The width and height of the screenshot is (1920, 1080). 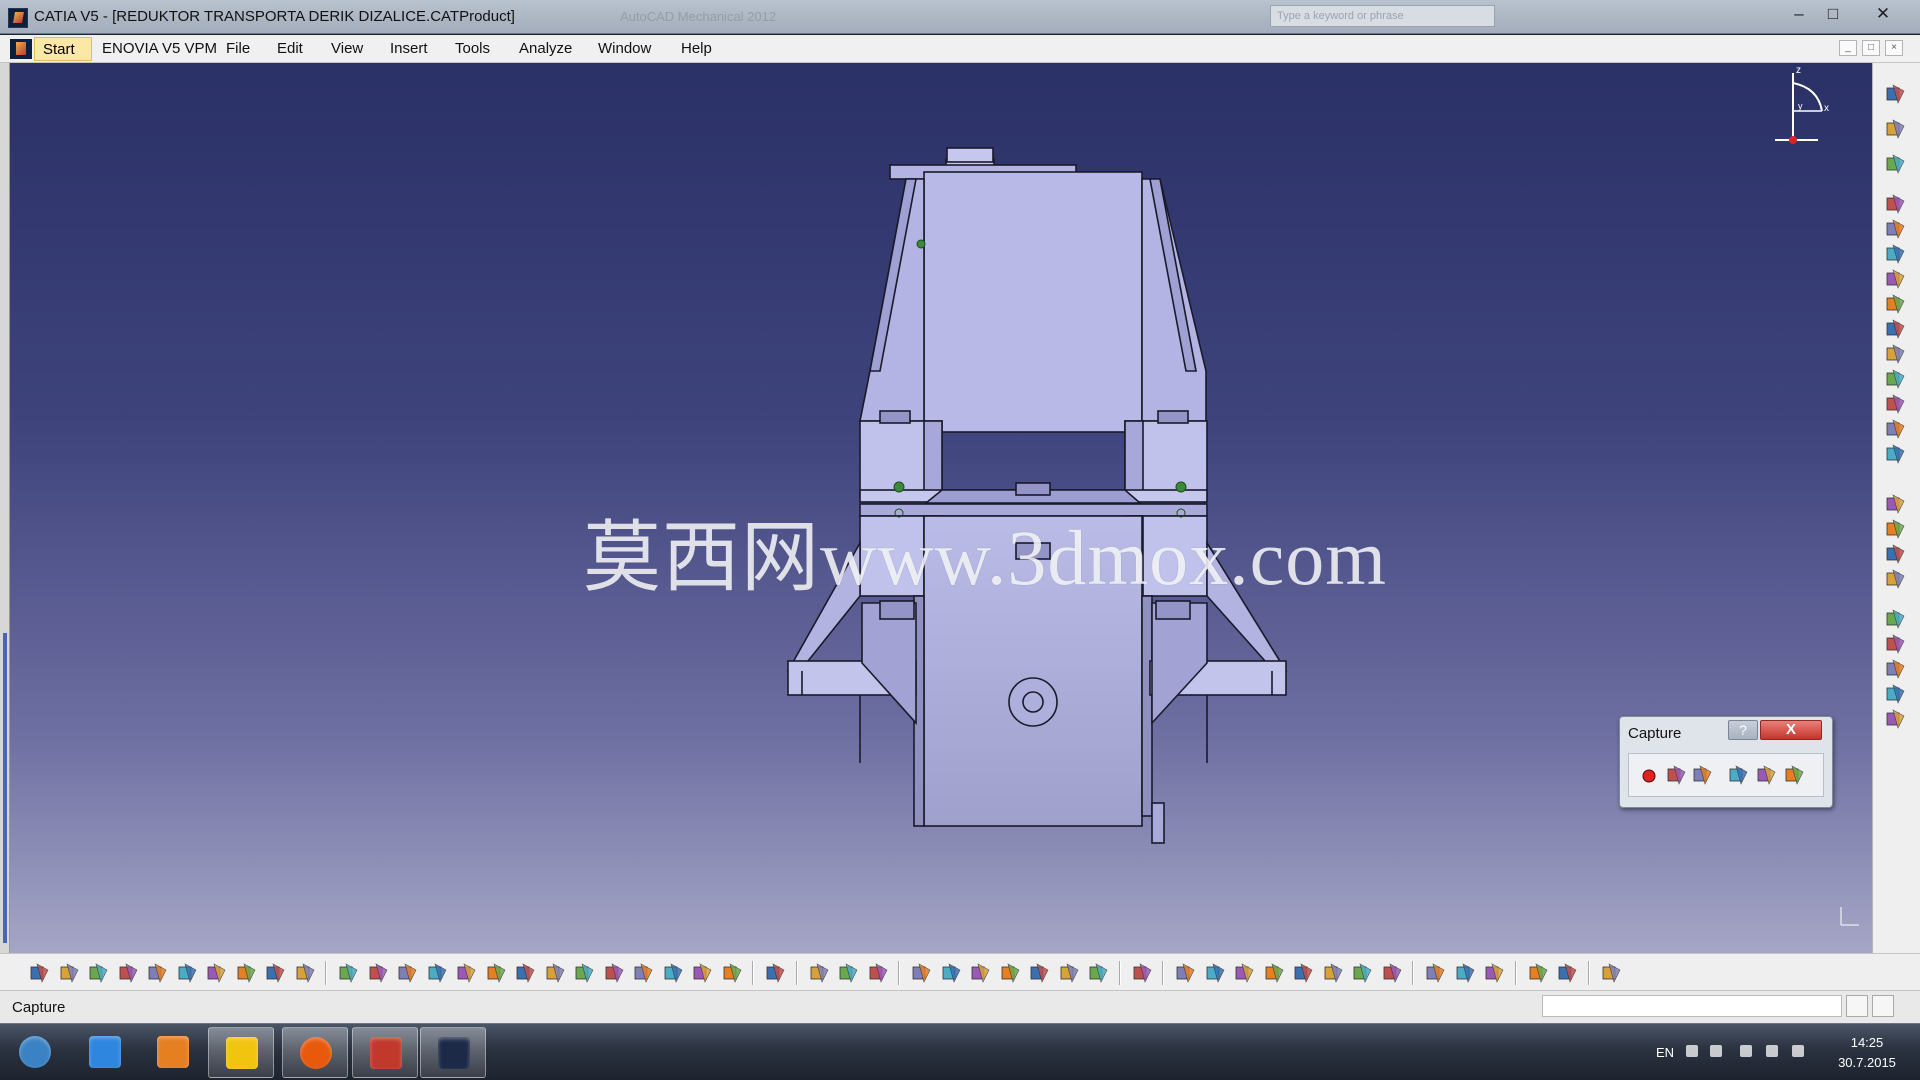 I want to click on manage-representations-icon, so click(x=1896, y=404).